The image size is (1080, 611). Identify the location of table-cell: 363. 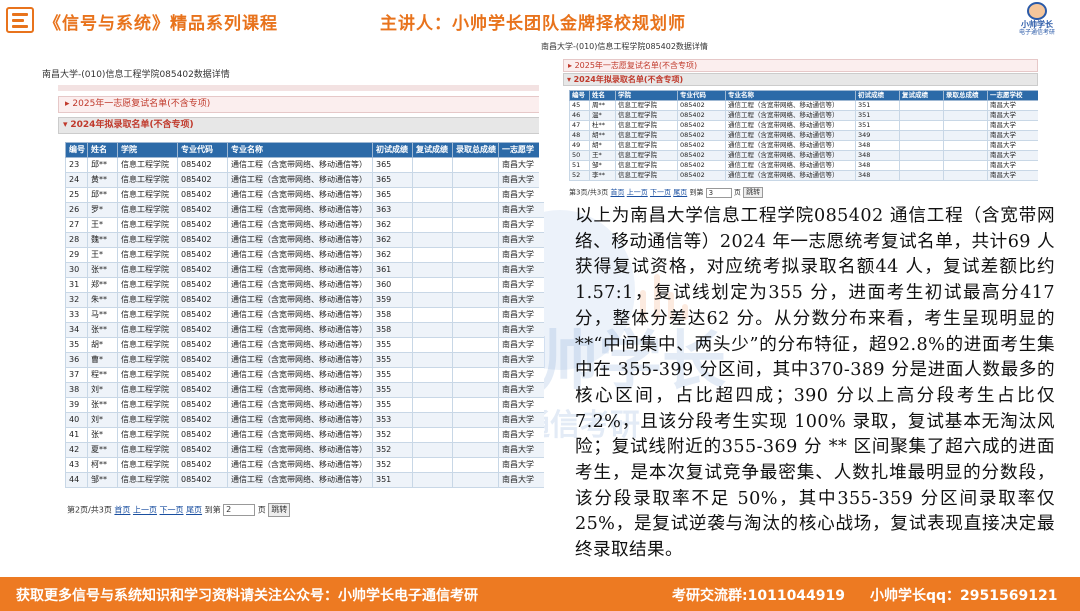
(392, 210).